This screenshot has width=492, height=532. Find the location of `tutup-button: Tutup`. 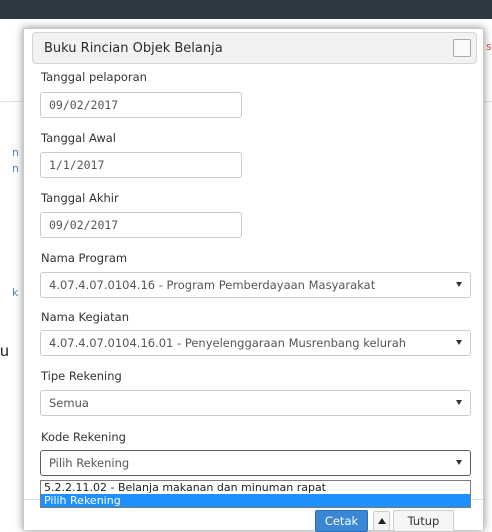

tutup-button: Tutup is located at coordinates (423, 521).